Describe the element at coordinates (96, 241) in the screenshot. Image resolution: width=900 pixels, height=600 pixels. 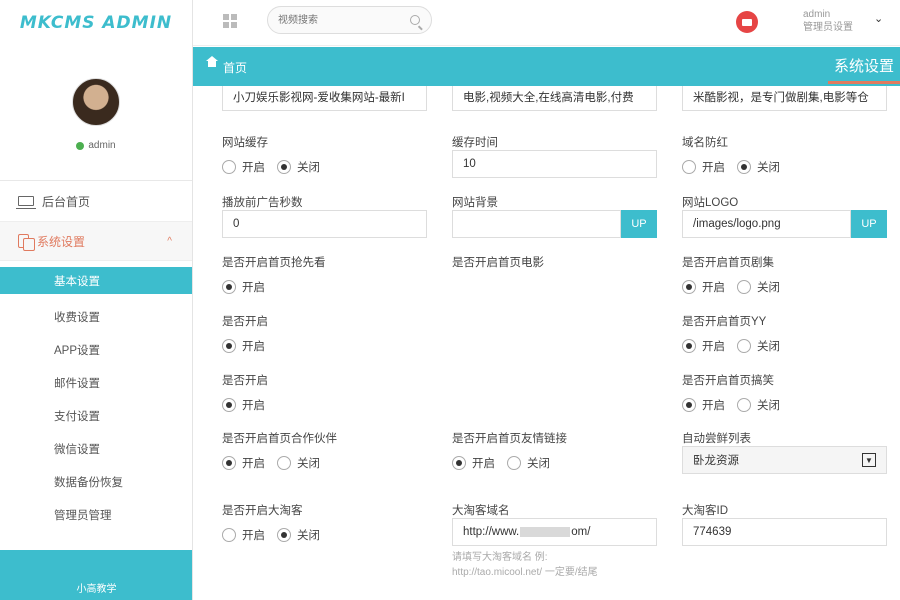
I see `sidebar-item-system-settings: 系统设置 ^` at that location.